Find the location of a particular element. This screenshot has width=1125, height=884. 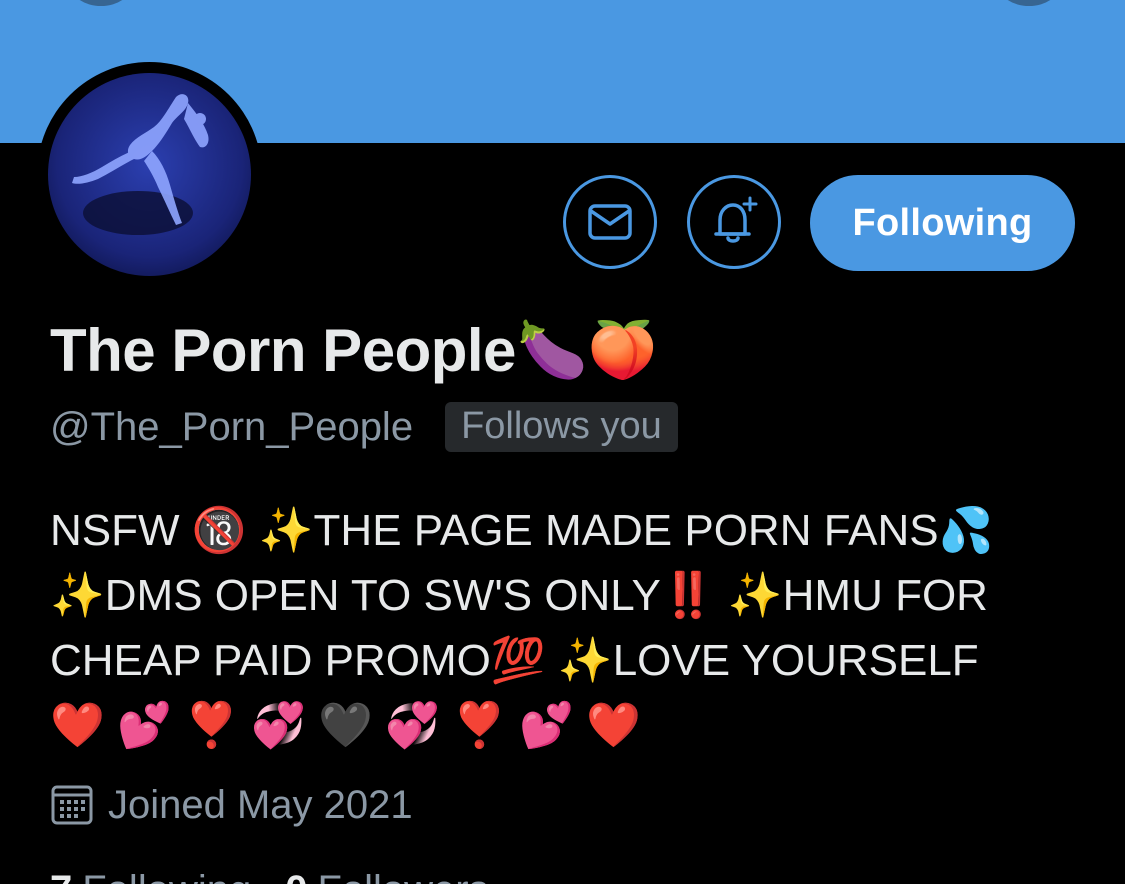

bio-line: CHEAP PAID PROMO💯 ✨LOVE YOURSELF is located at coordinates (514, 660).